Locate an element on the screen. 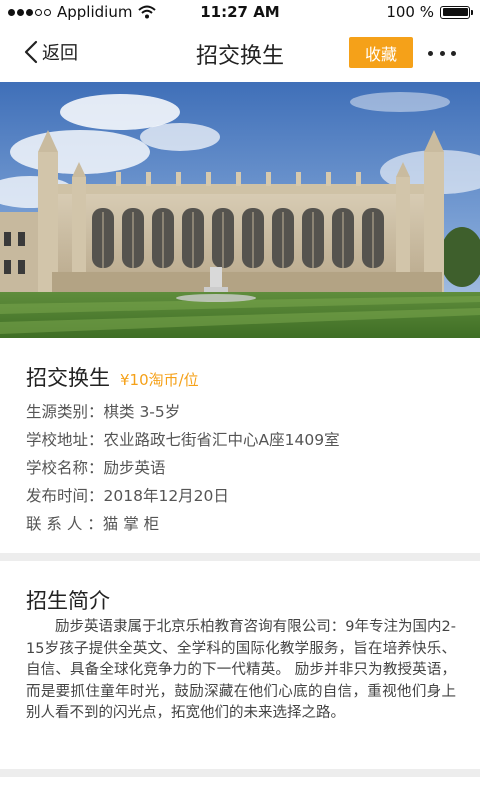 The height and width of the screenshot is (800, 480). nav-bar: 返回 招交换生 收藏 is located at coordinates (240, 53).